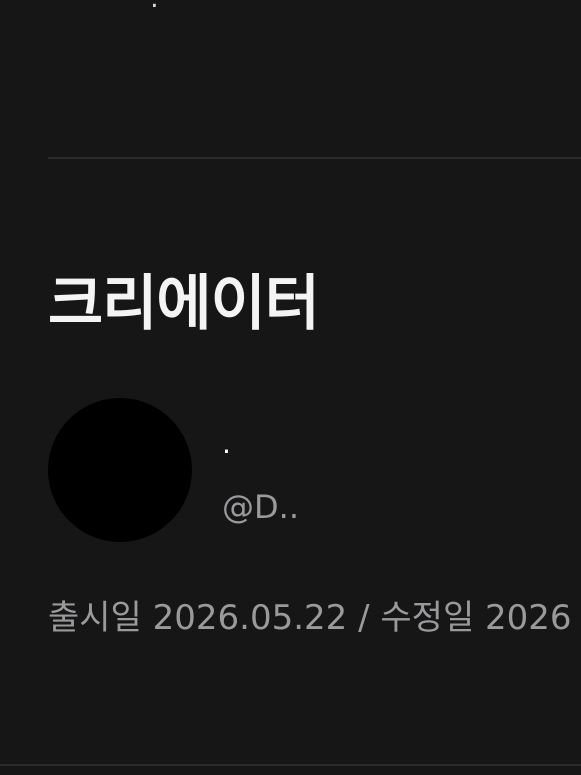  Describe the element at coordinates (120, 470) in the screenshot. I see `avatar` at that location.